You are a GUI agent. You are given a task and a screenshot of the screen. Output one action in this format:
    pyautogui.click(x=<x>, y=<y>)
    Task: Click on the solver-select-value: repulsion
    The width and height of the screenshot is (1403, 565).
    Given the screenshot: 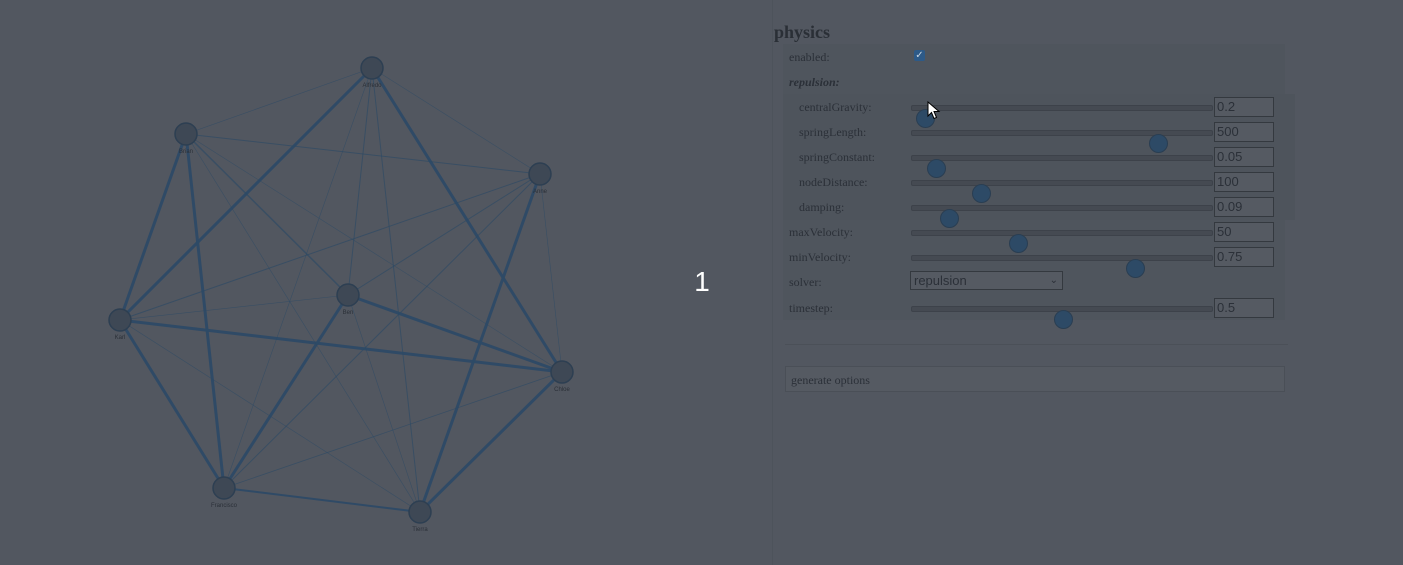 What is the action you would take?
    pyautogui.click(x=940, y=280)
    